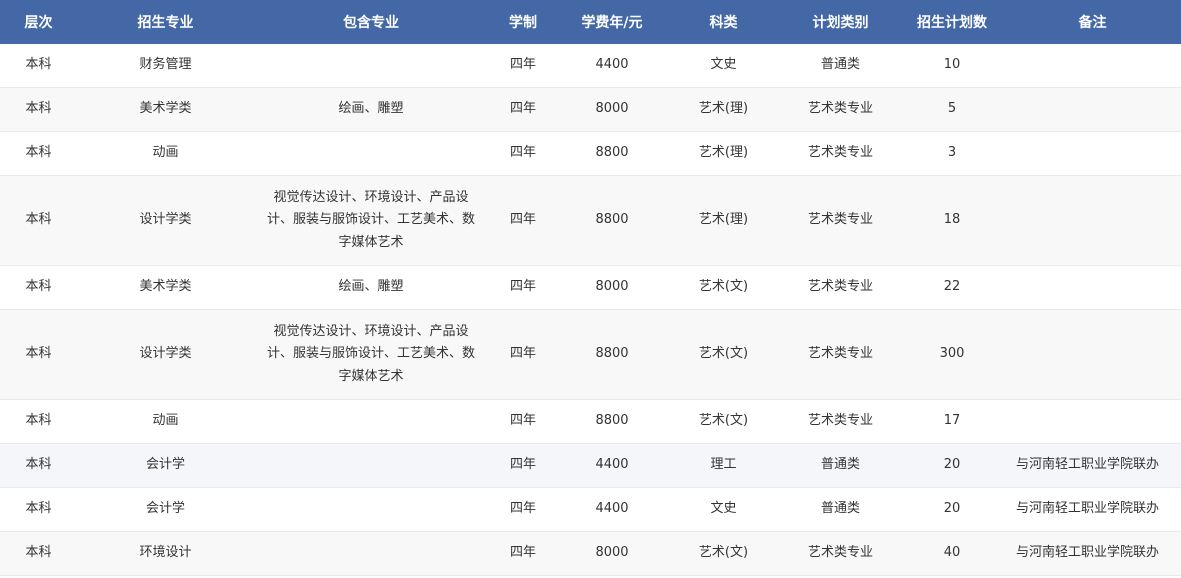  Describe the element at coordinates (165, 66) in the screenshot. I see `cell-major: 财务管理` at that location.